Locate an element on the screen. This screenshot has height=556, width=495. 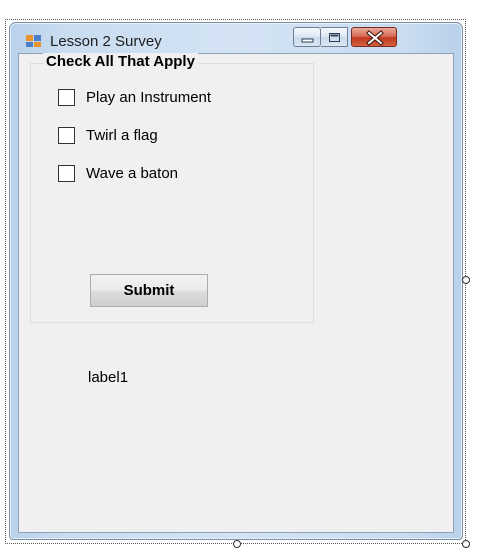
close-button is located at coordinates (374, 37).